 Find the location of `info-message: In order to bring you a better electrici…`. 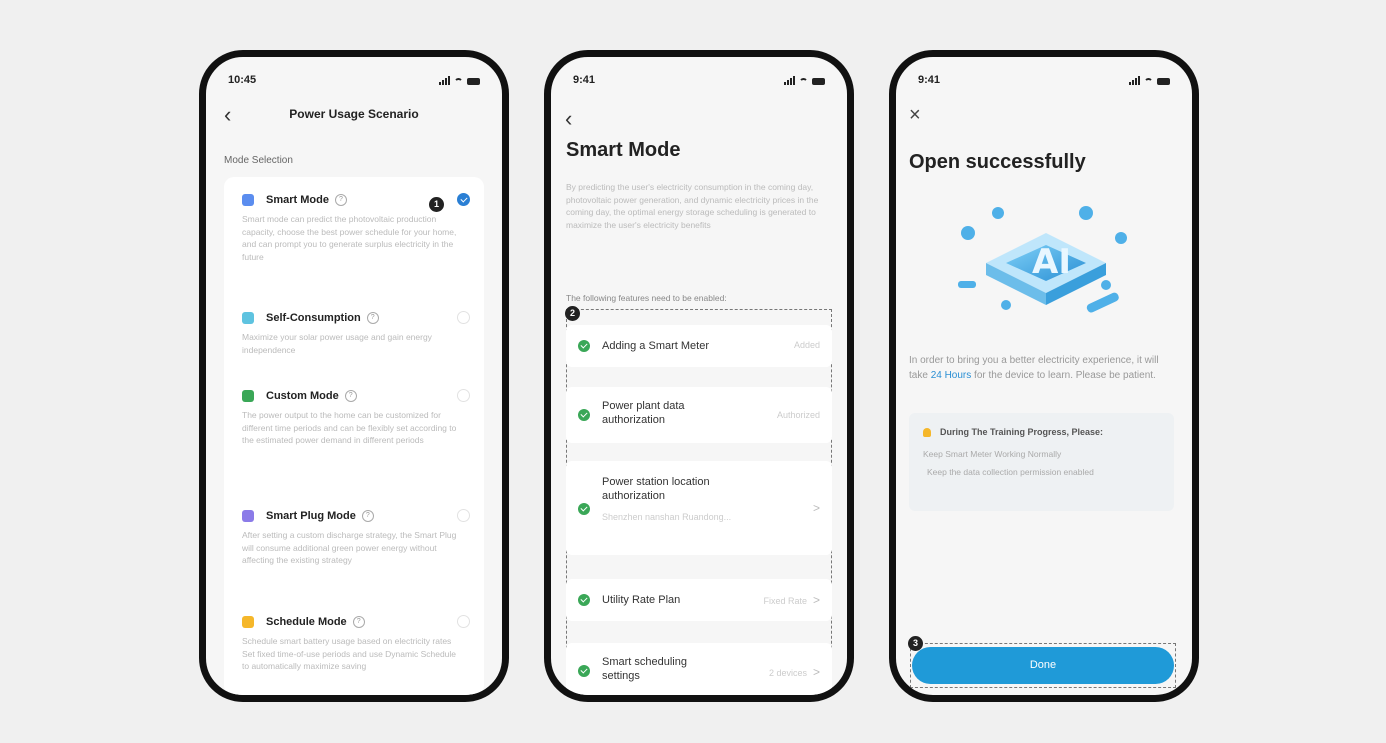

info-message: In order to bring you a better electrici… is located at coordinates (1040, 368).